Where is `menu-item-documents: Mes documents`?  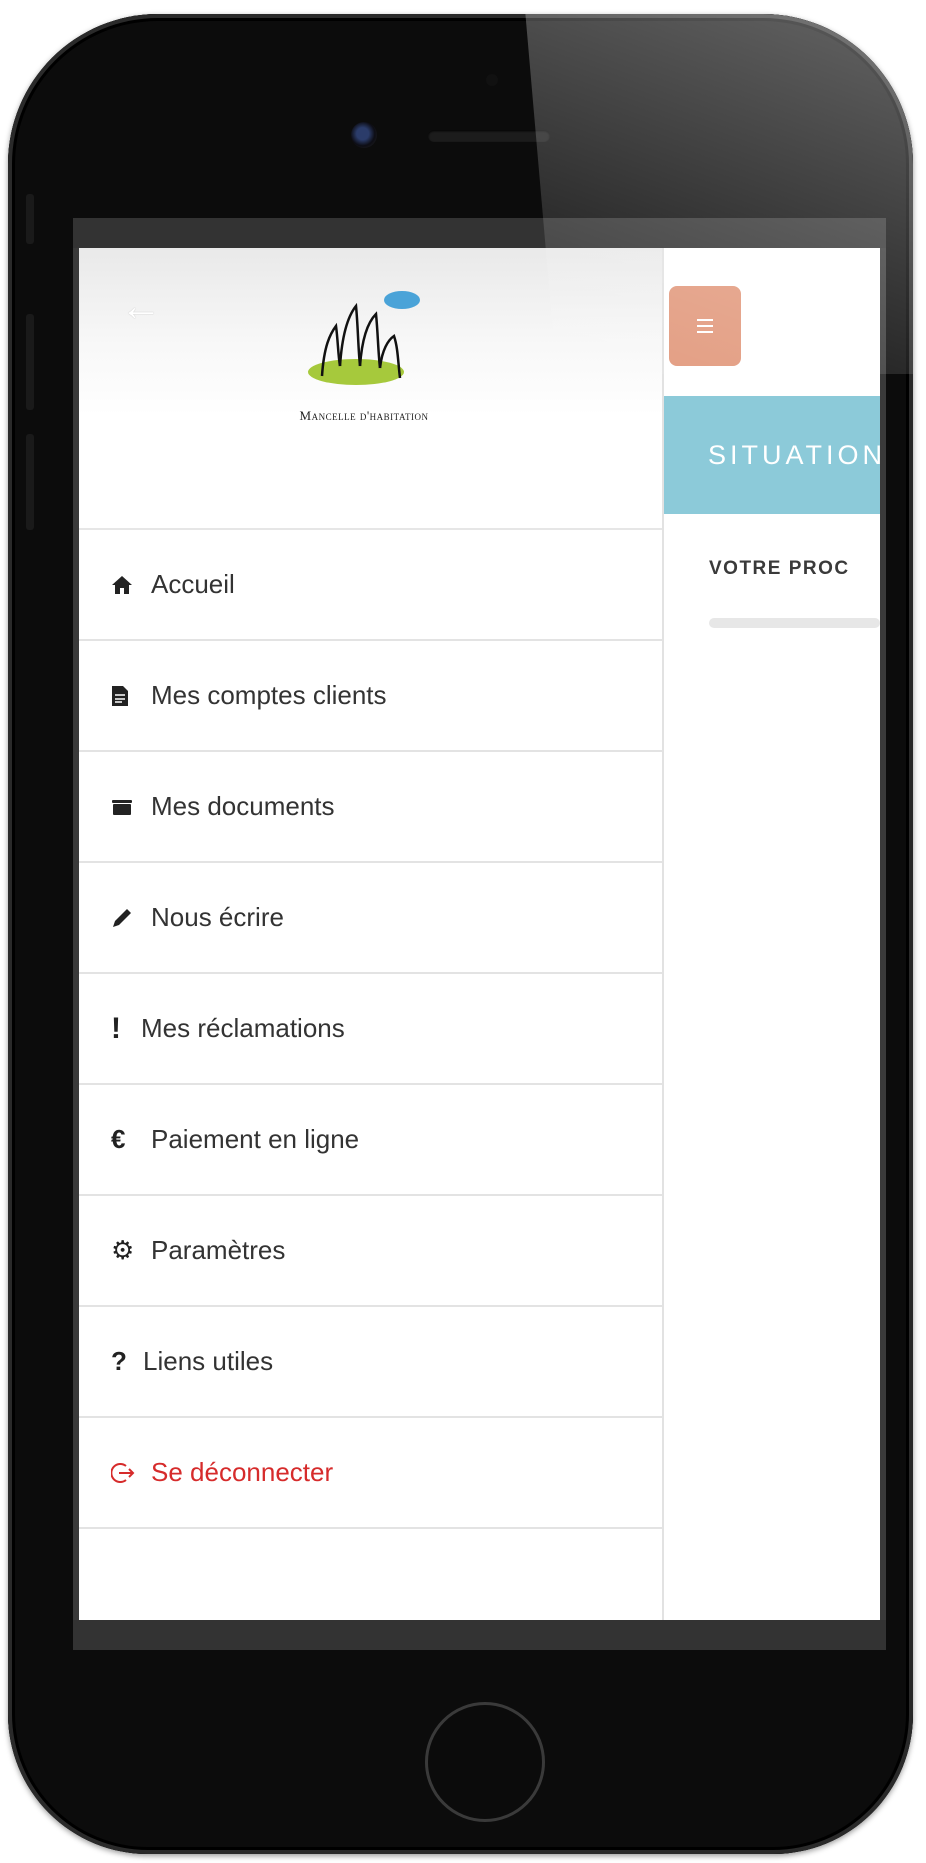 menu-item-documents: Mes documents is located at coordinates (370, 807).